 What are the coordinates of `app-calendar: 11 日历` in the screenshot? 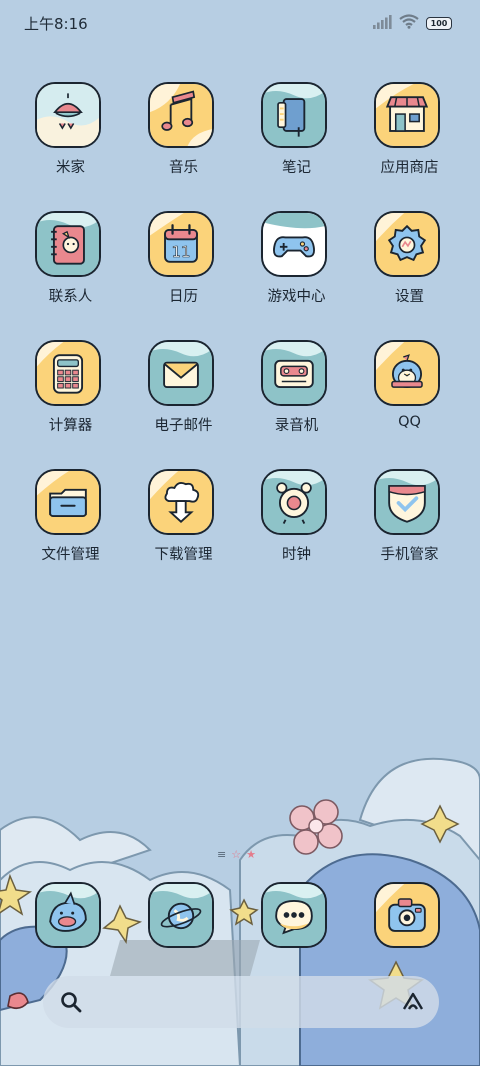 It's located at (183, 271).